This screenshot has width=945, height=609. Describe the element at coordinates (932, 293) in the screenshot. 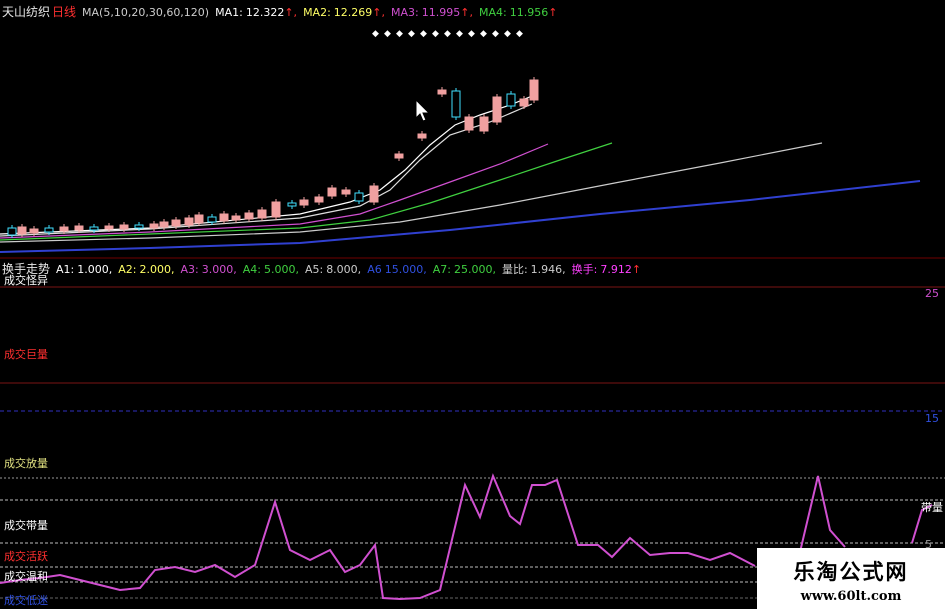

I see `scale-label-25: 25` at that location.